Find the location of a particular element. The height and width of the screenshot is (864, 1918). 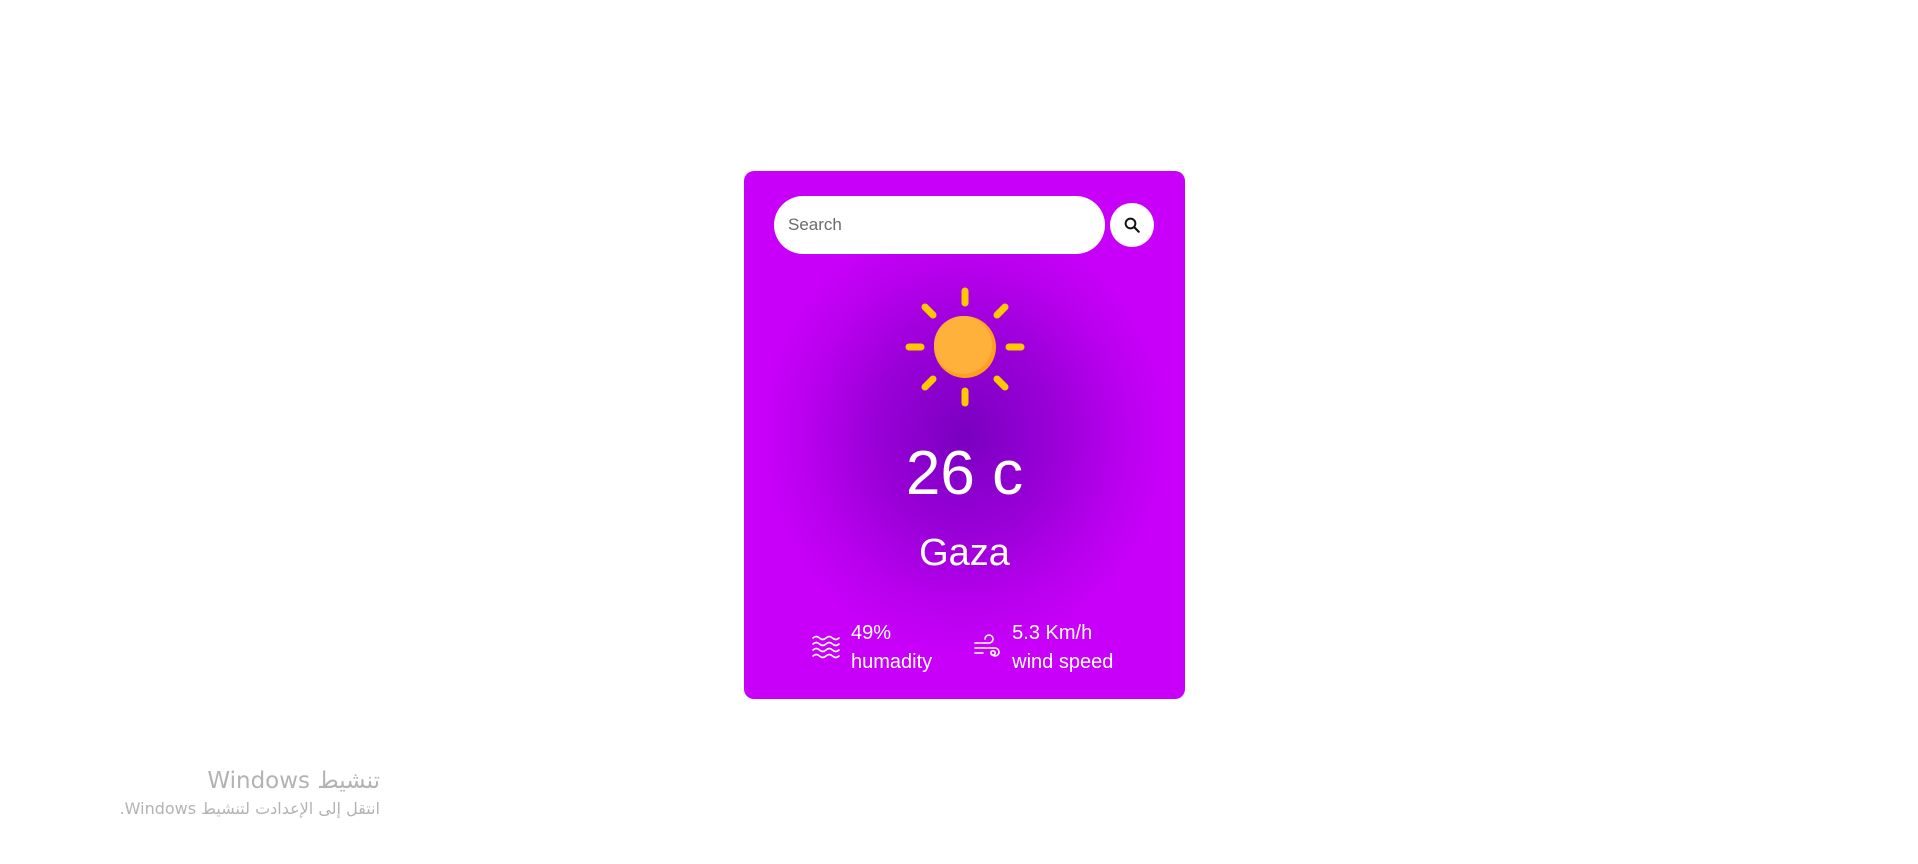

search-button is located at coordinates (1132, 225).